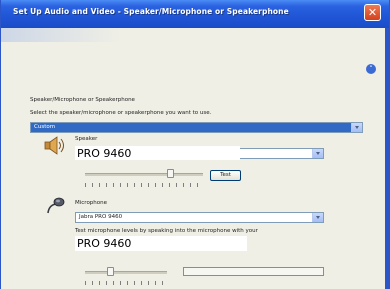 The height and width of the screenshot is (289, 390). Describe the element at coordinates (126, 283) in the screenshot. I see `microphone-volume-ticks` at that location.